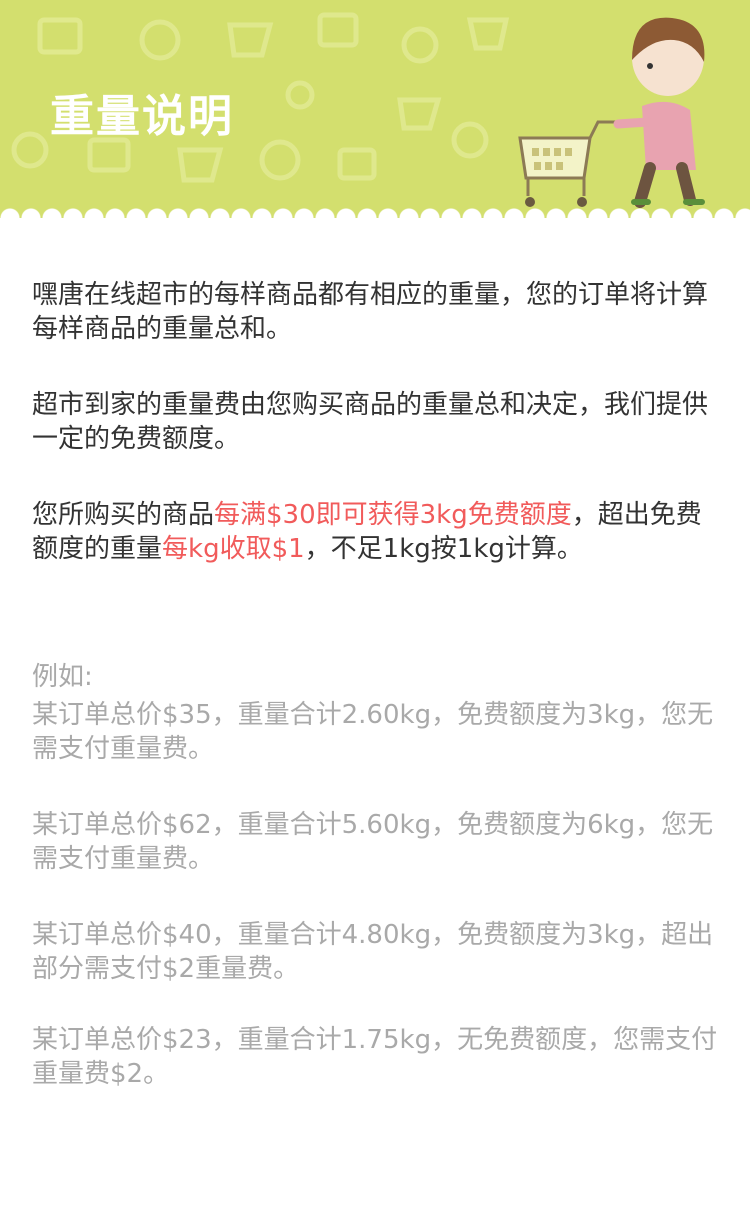 The width and height of the screenshot is (750, 1206). What do you see at coordinates (375, 220) in the screenshot?
I see `scallop-base` at bounding box center [375, 220].